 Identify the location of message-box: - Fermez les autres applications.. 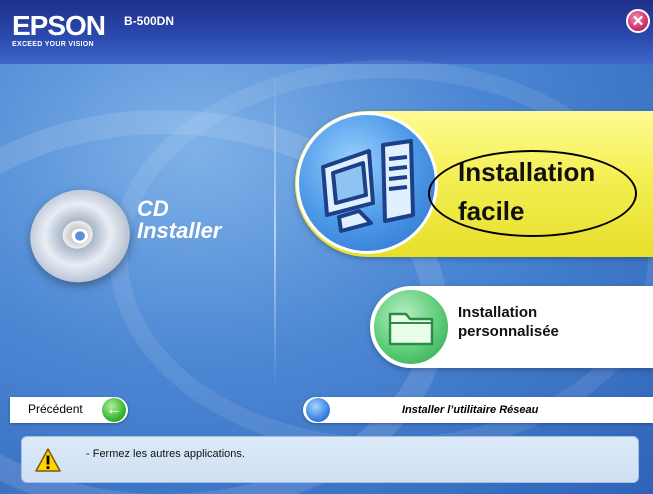
(330, 459).